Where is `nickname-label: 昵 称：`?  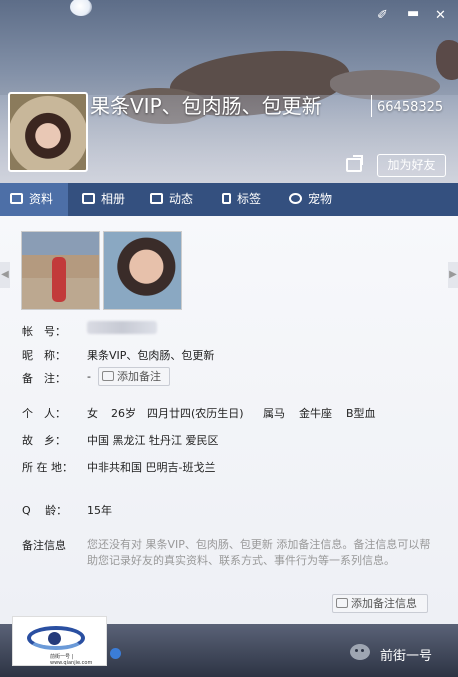
nickname-label: 昵 称： is located at coordinates (44, 355).